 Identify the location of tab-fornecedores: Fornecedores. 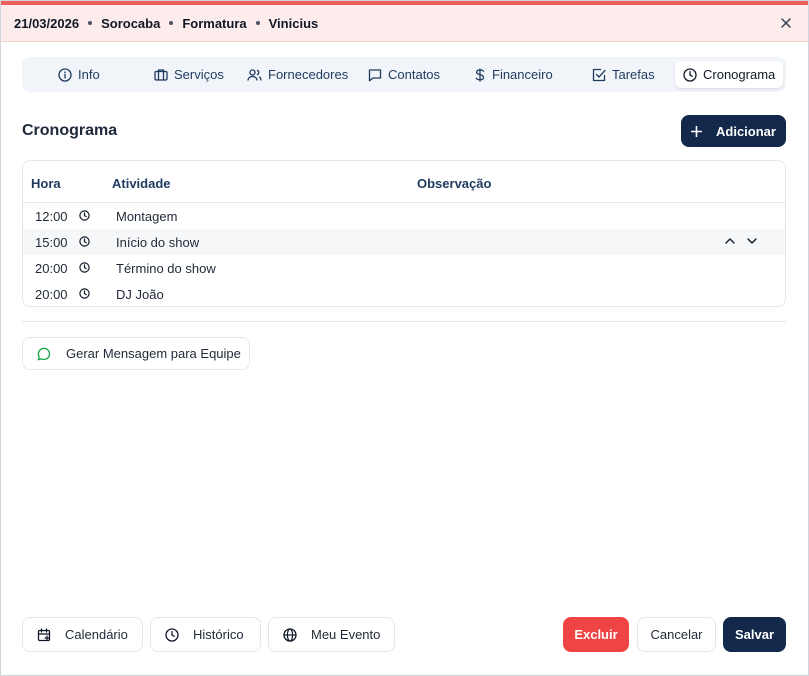
(297, 74).